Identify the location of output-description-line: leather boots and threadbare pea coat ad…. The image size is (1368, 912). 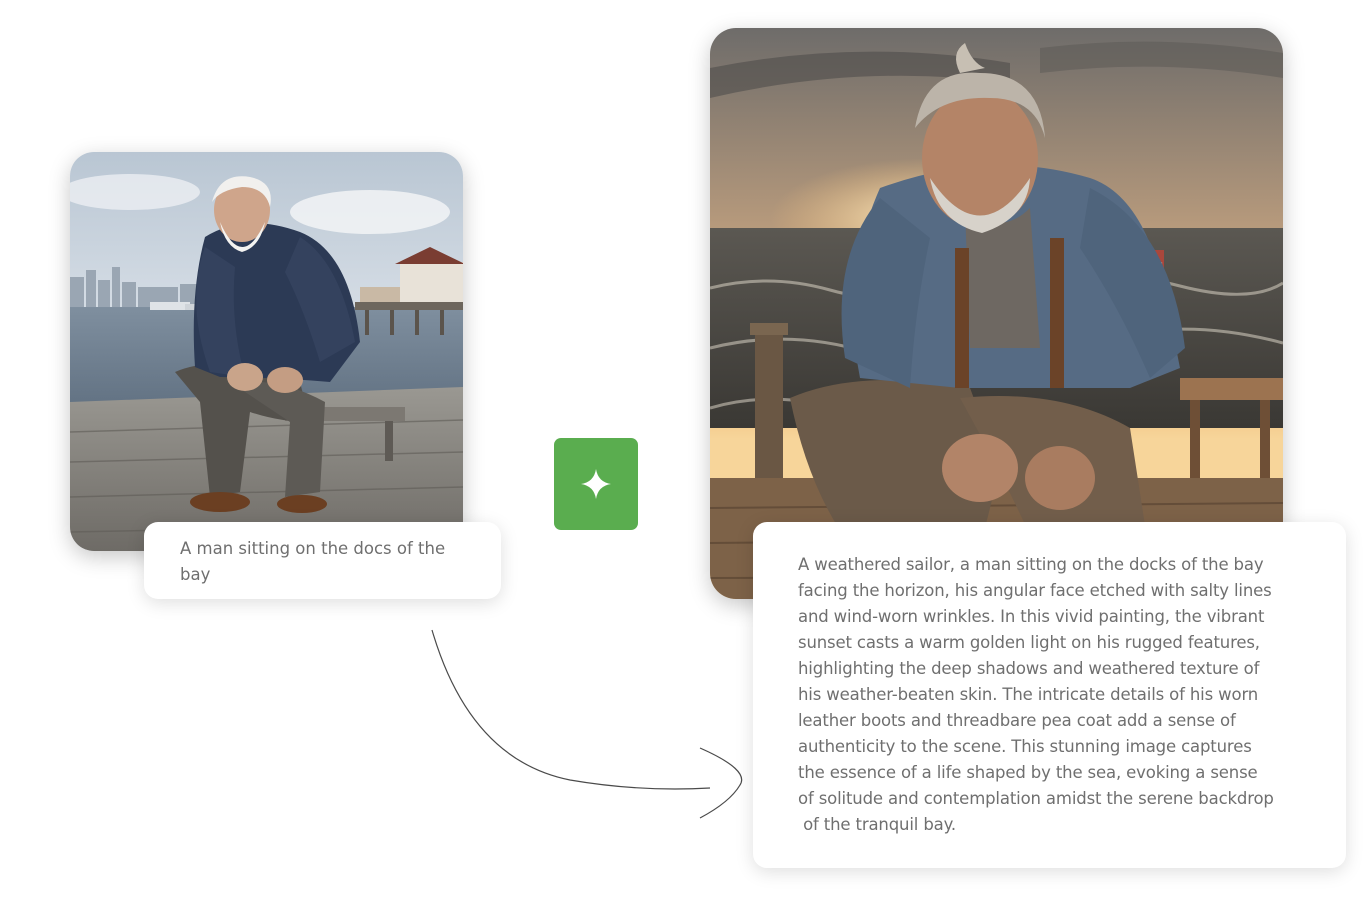
(1017, 720).